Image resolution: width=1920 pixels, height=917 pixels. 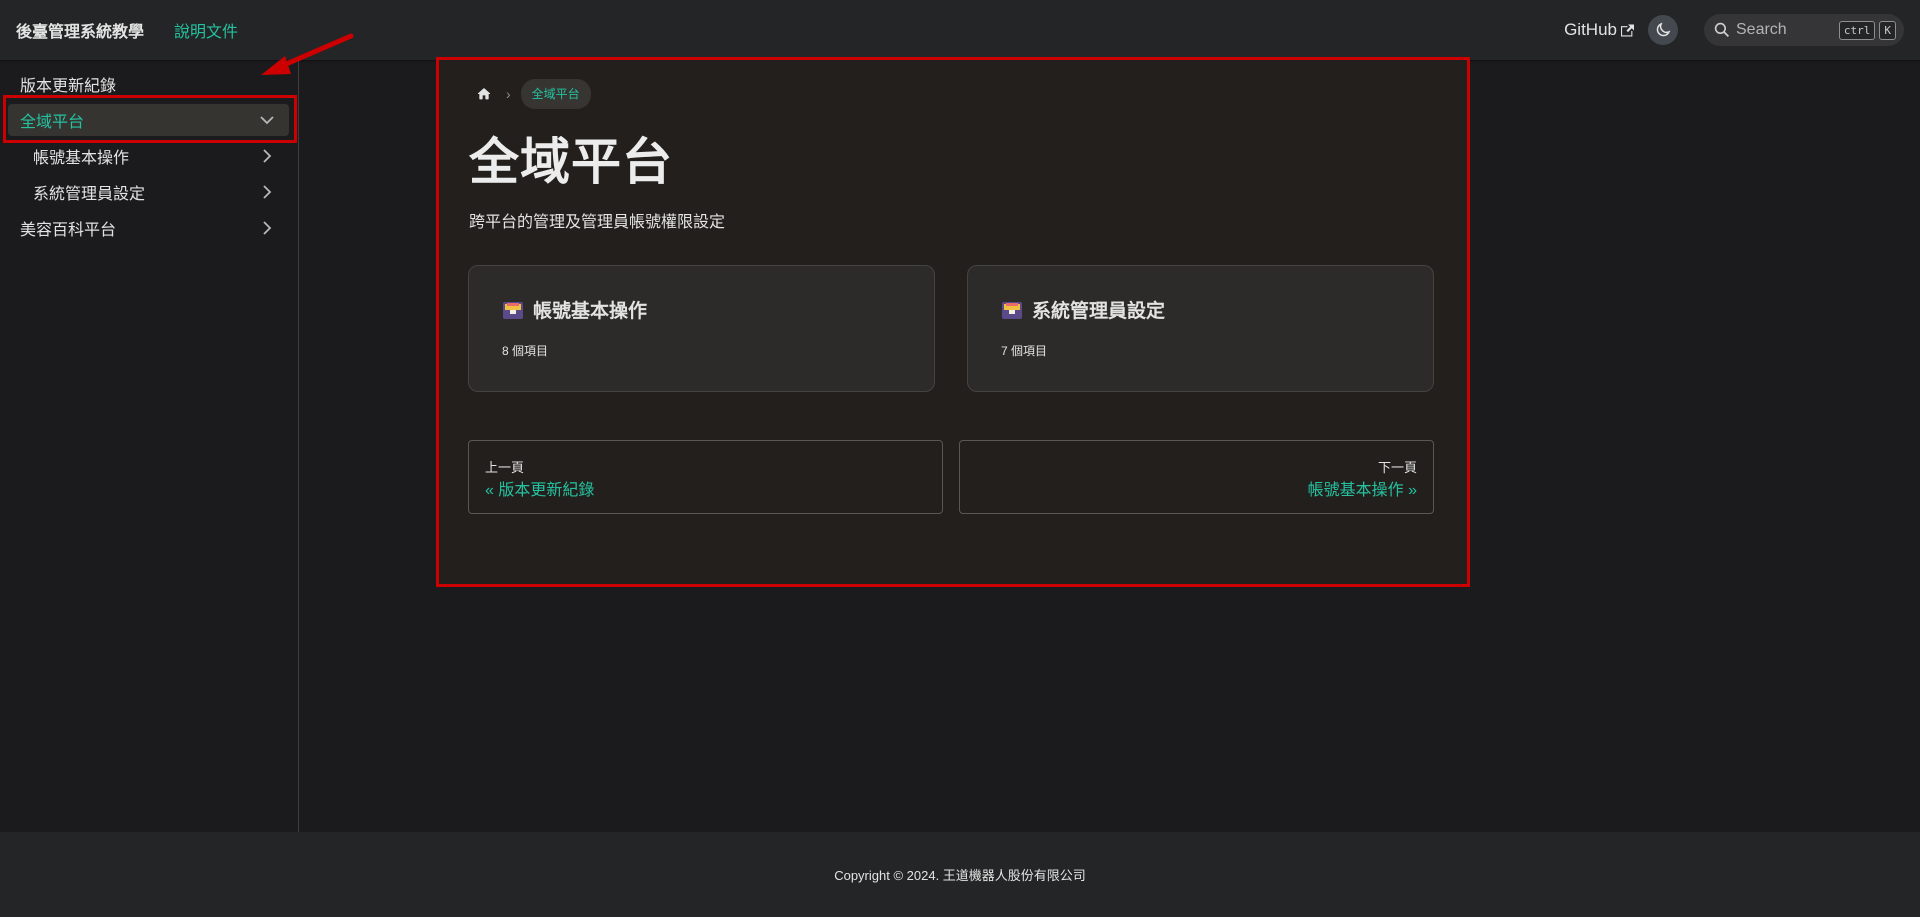 What do you see at coordinates (307, 54) in the screenshot?
I see `annotation-arrow-icon` at bounding box center [307, 54].